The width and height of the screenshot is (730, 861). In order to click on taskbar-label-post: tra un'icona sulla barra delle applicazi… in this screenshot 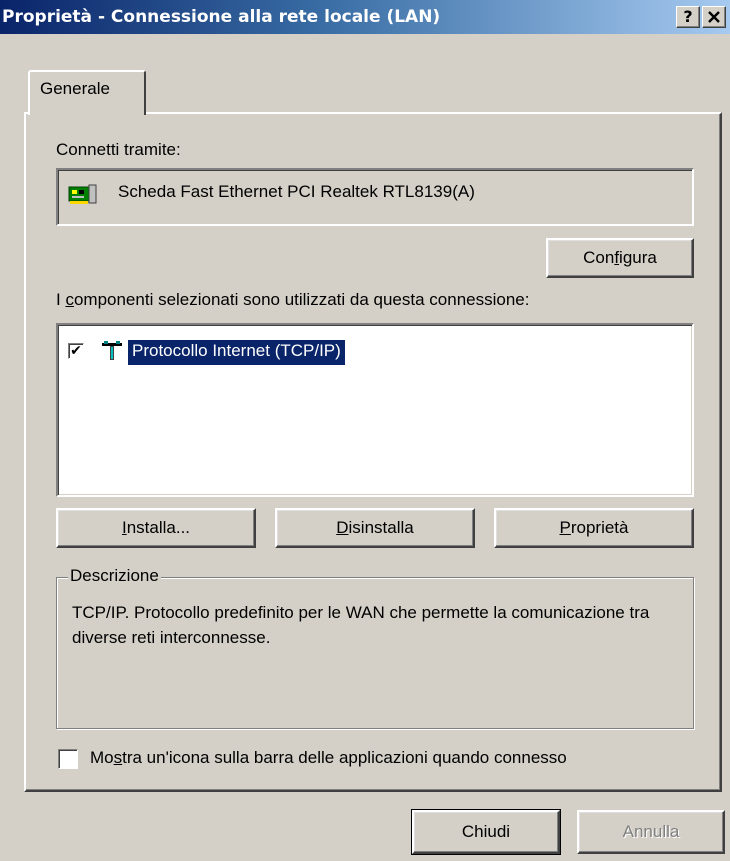, I will do `click(344, 757)`.